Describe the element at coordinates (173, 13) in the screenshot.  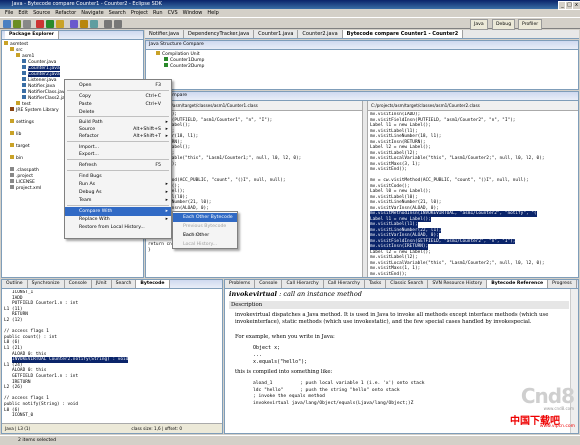
I see `menu-cvs: CVS` at that location.